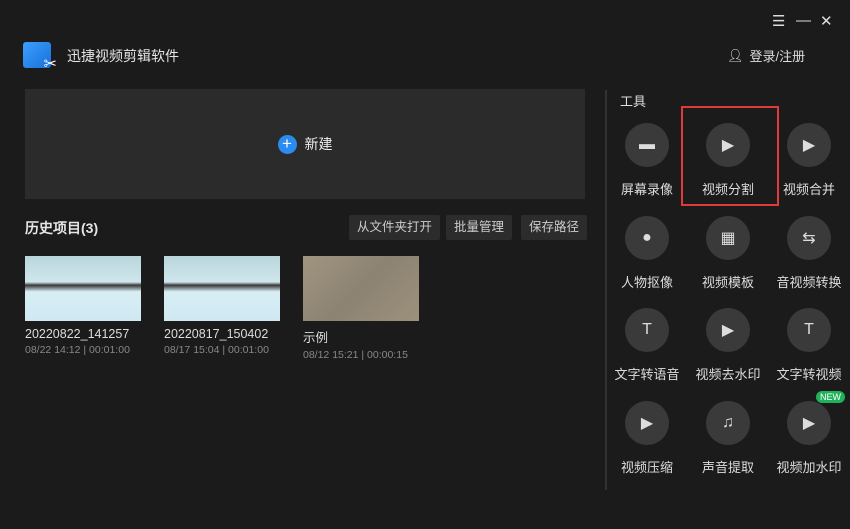 This screenshot has width=850, height=529. I want to click on tool-remove-watermark: ▶ 视频去水印, so click(728, 345).